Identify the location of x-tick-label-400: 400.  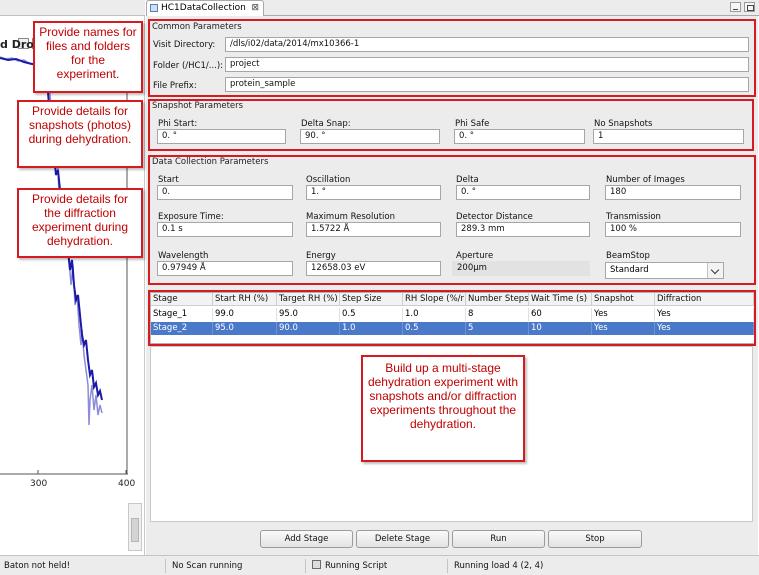
(126, 484).